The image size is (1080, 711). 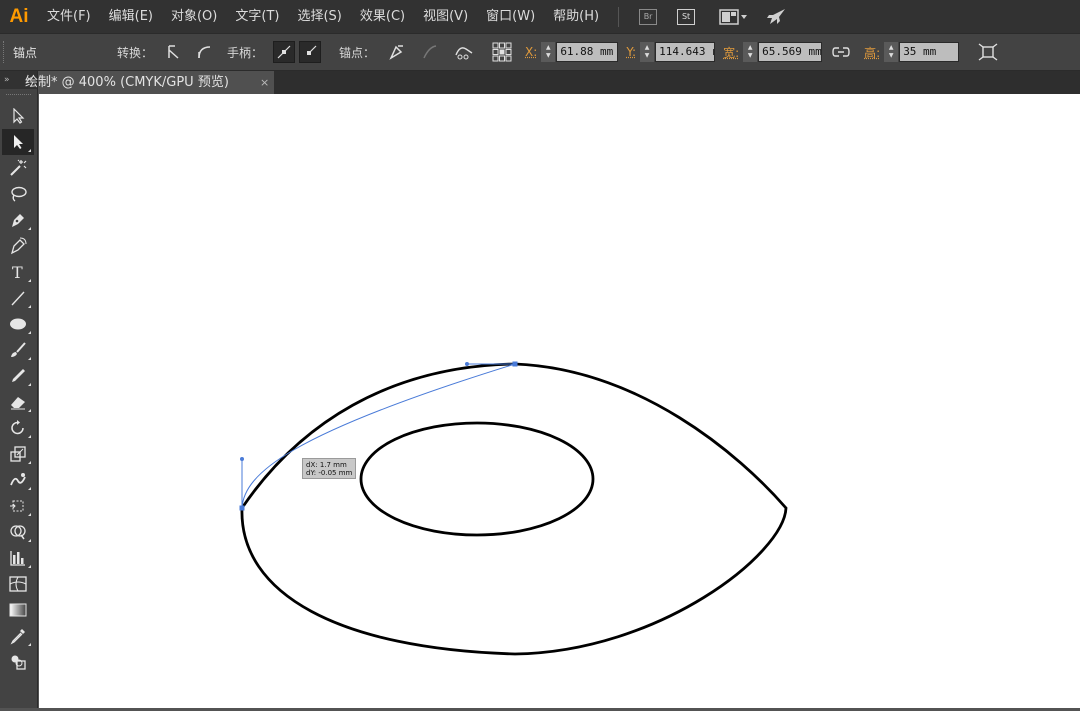 What do you see at coordinates (18, 220) in the screenshot?
I see `pen-tool-icon` at bounding box center [18, 220].